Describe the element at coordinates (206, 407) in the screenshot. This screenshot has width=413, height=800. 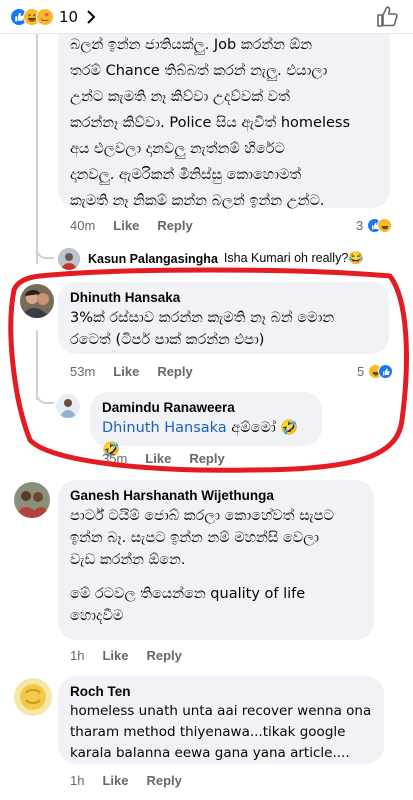
I see `comment-author: Damindu Ranaweera` at that location.